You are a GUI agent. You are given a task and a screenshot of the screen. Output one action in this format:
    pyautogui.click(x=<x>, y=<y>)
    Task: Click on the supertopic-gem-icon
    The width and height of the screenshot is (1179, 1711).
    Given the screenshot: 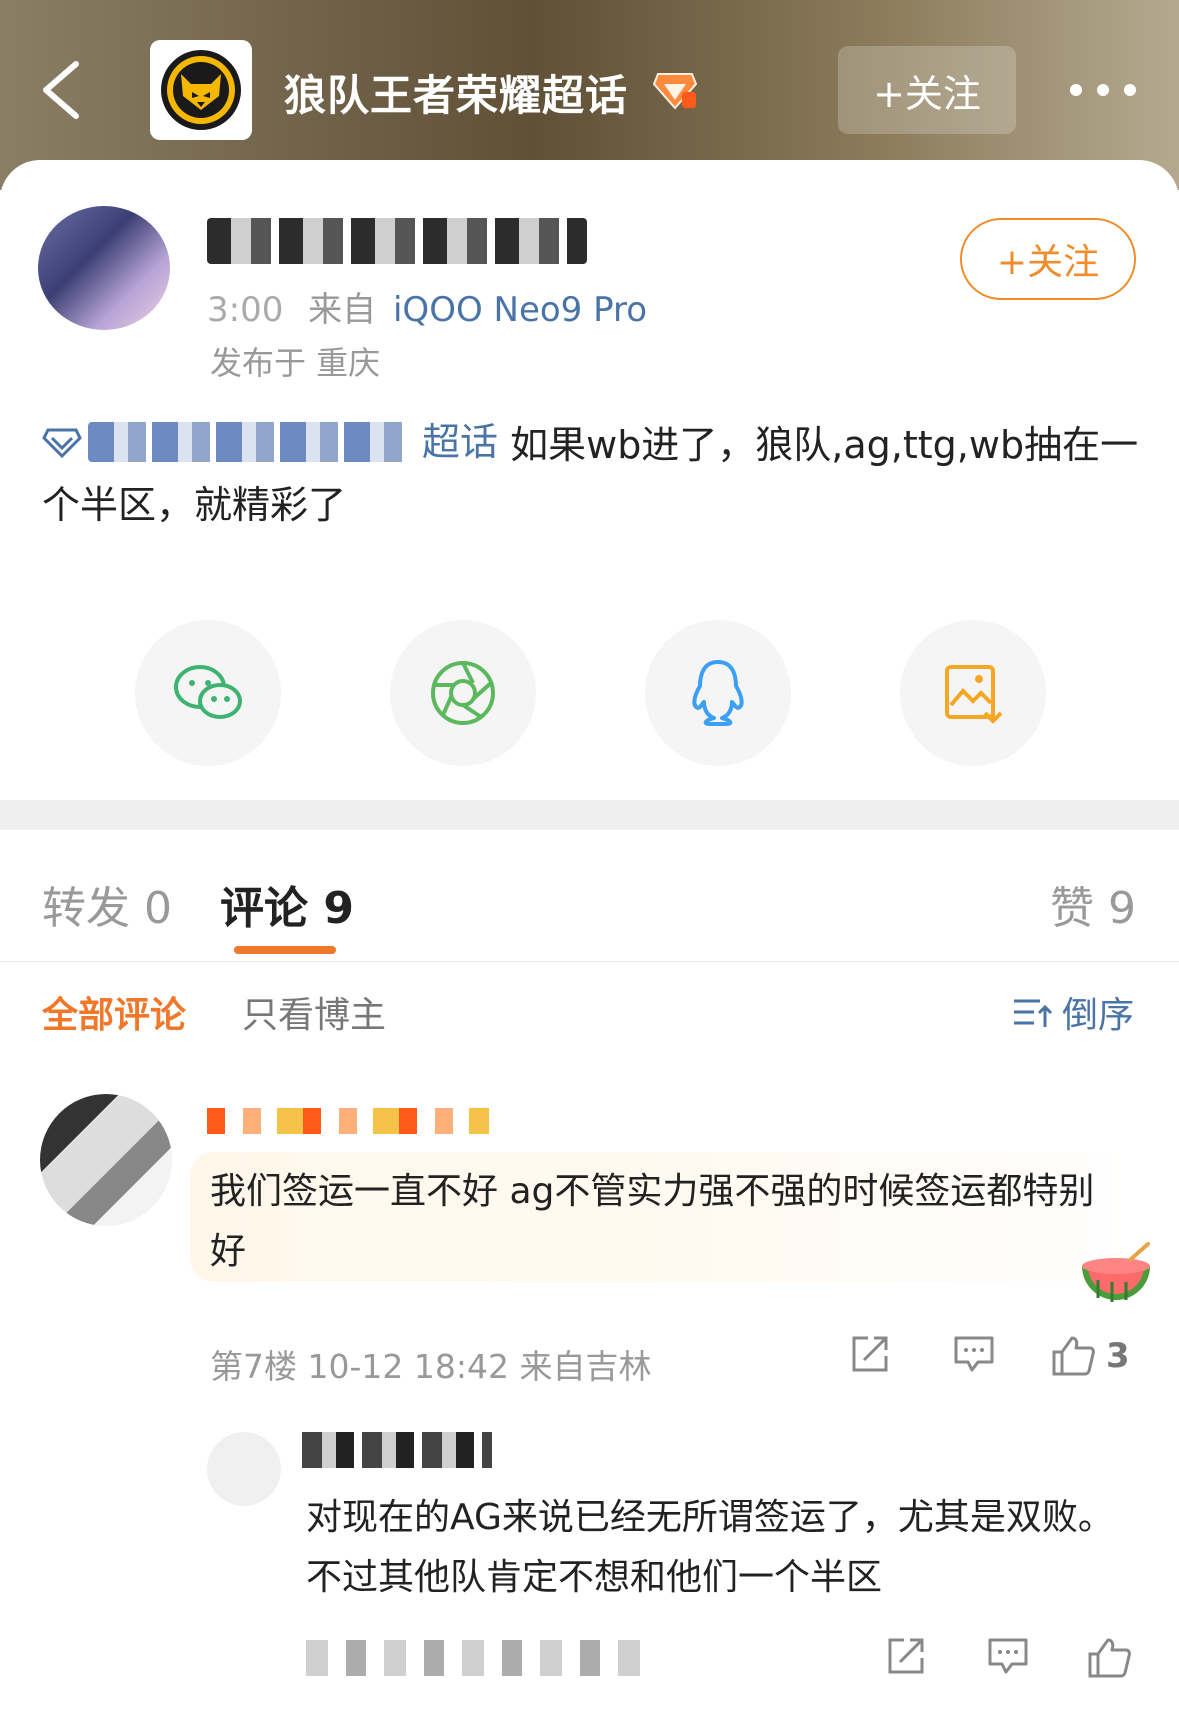 What is the action you would take?
    pyautogui.click(x=675, y=91)
    